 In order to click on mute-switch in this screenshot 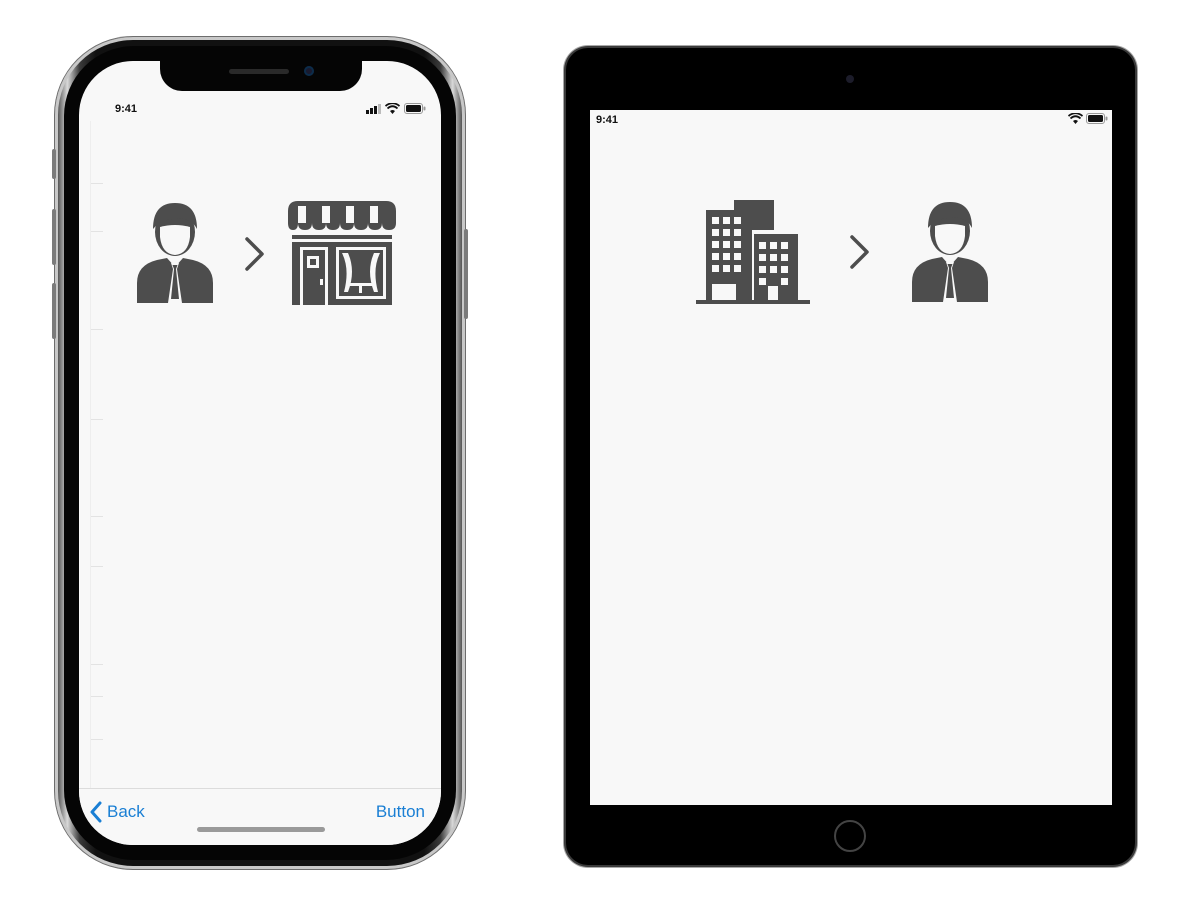, I will do `click(54, 164)`.